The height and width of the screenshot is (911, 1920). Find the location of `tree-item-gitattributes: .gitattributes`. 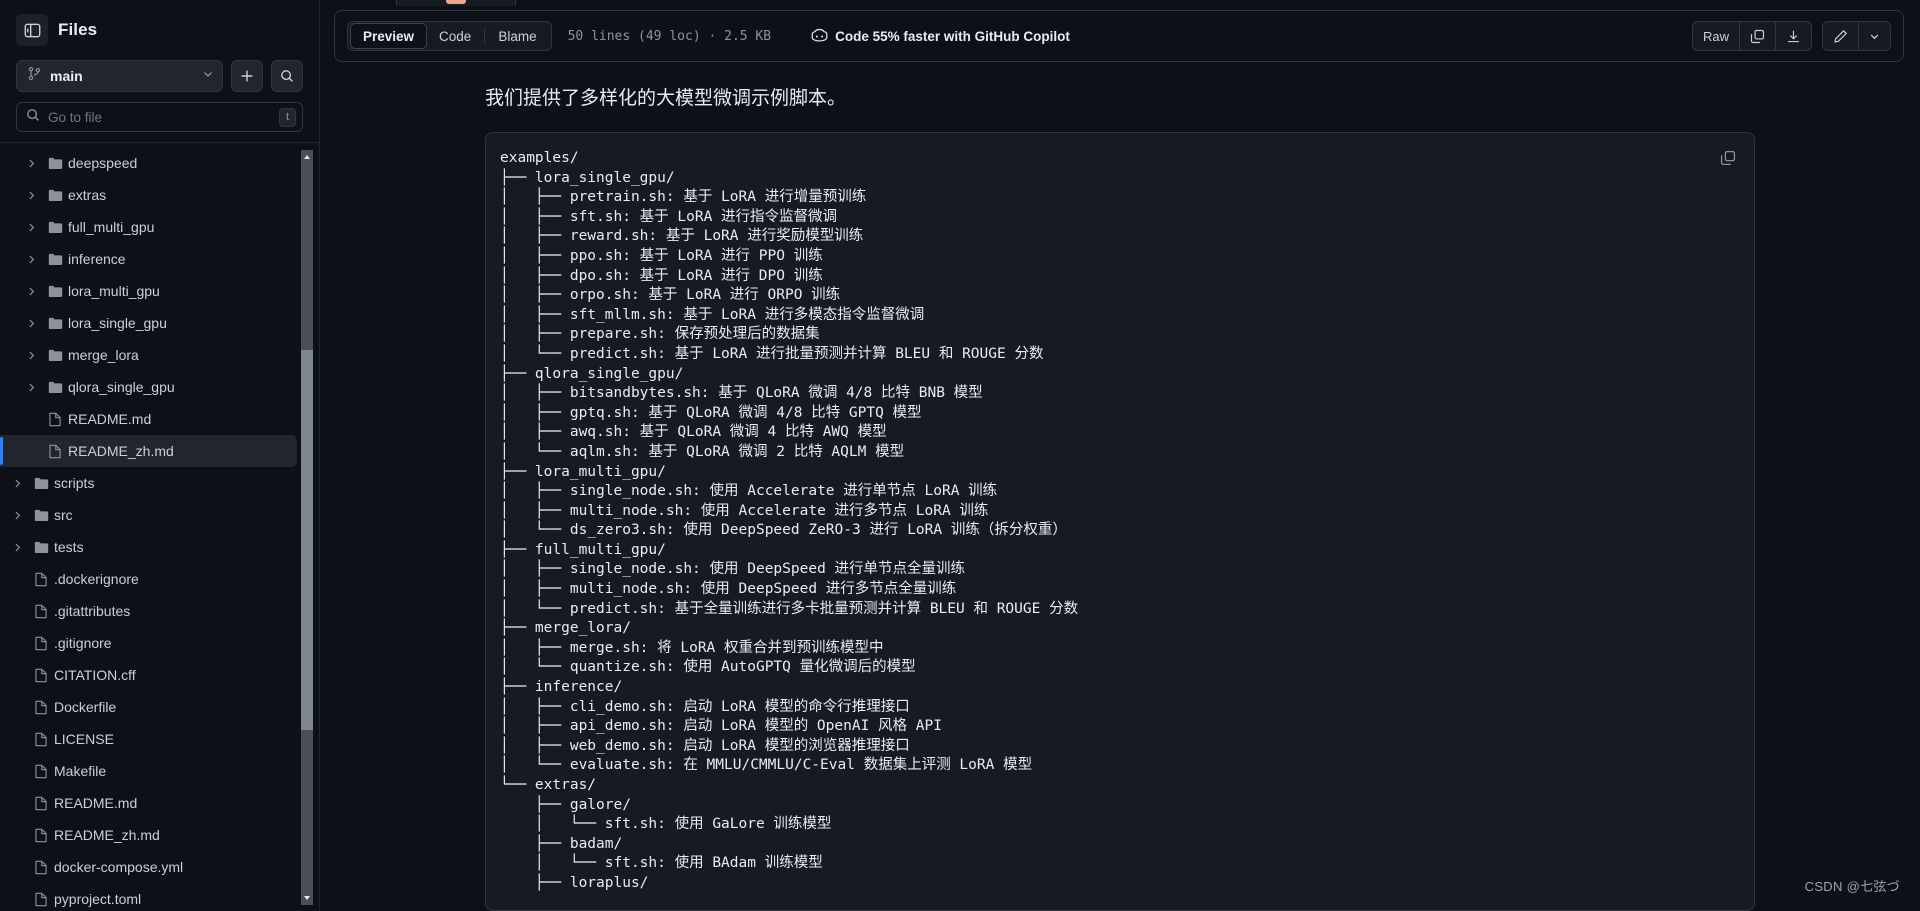

tree-item-gitattributes: .gitattributes is located at coordinates (148, 611).